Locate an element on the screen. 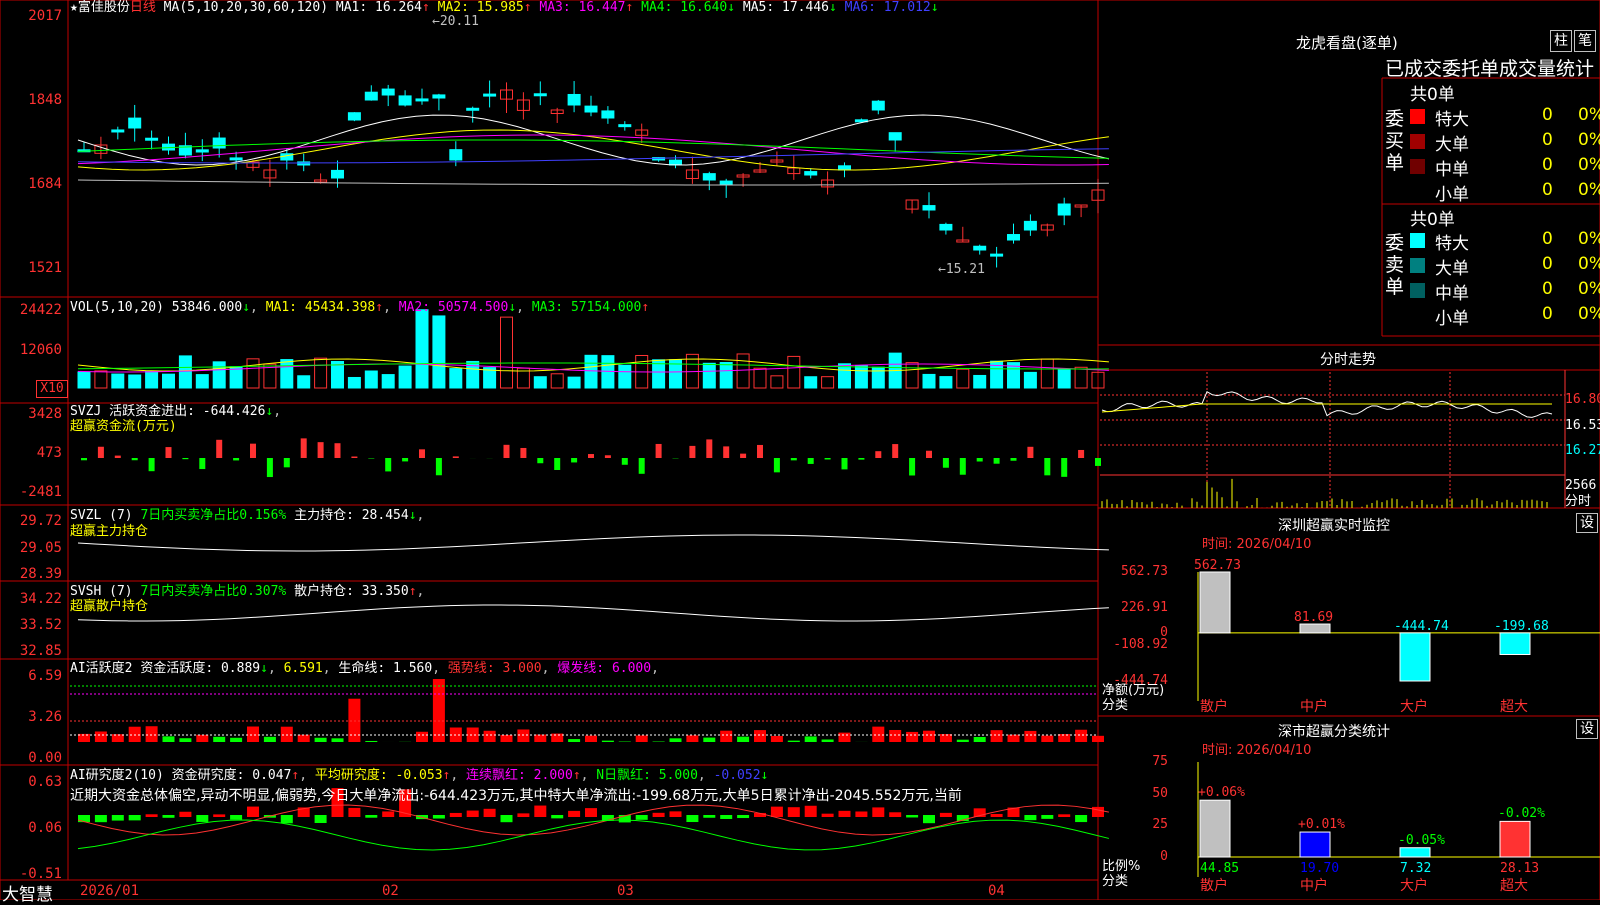  period-label: 日线 is located at coordinates (143, 7).